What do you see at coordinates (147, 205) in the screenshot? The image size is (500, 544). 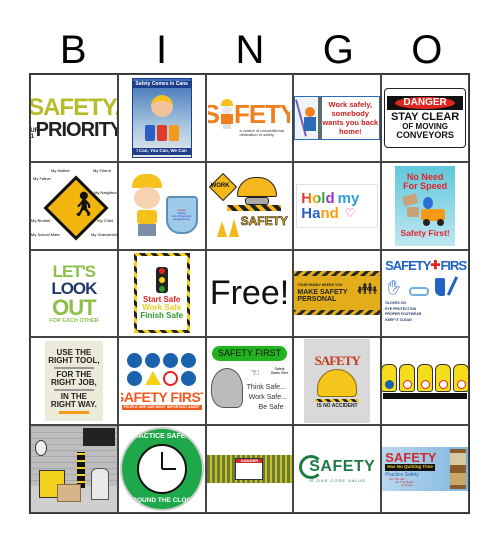 I see `hardhat-worker-icon` at bounding box center [147, 205].